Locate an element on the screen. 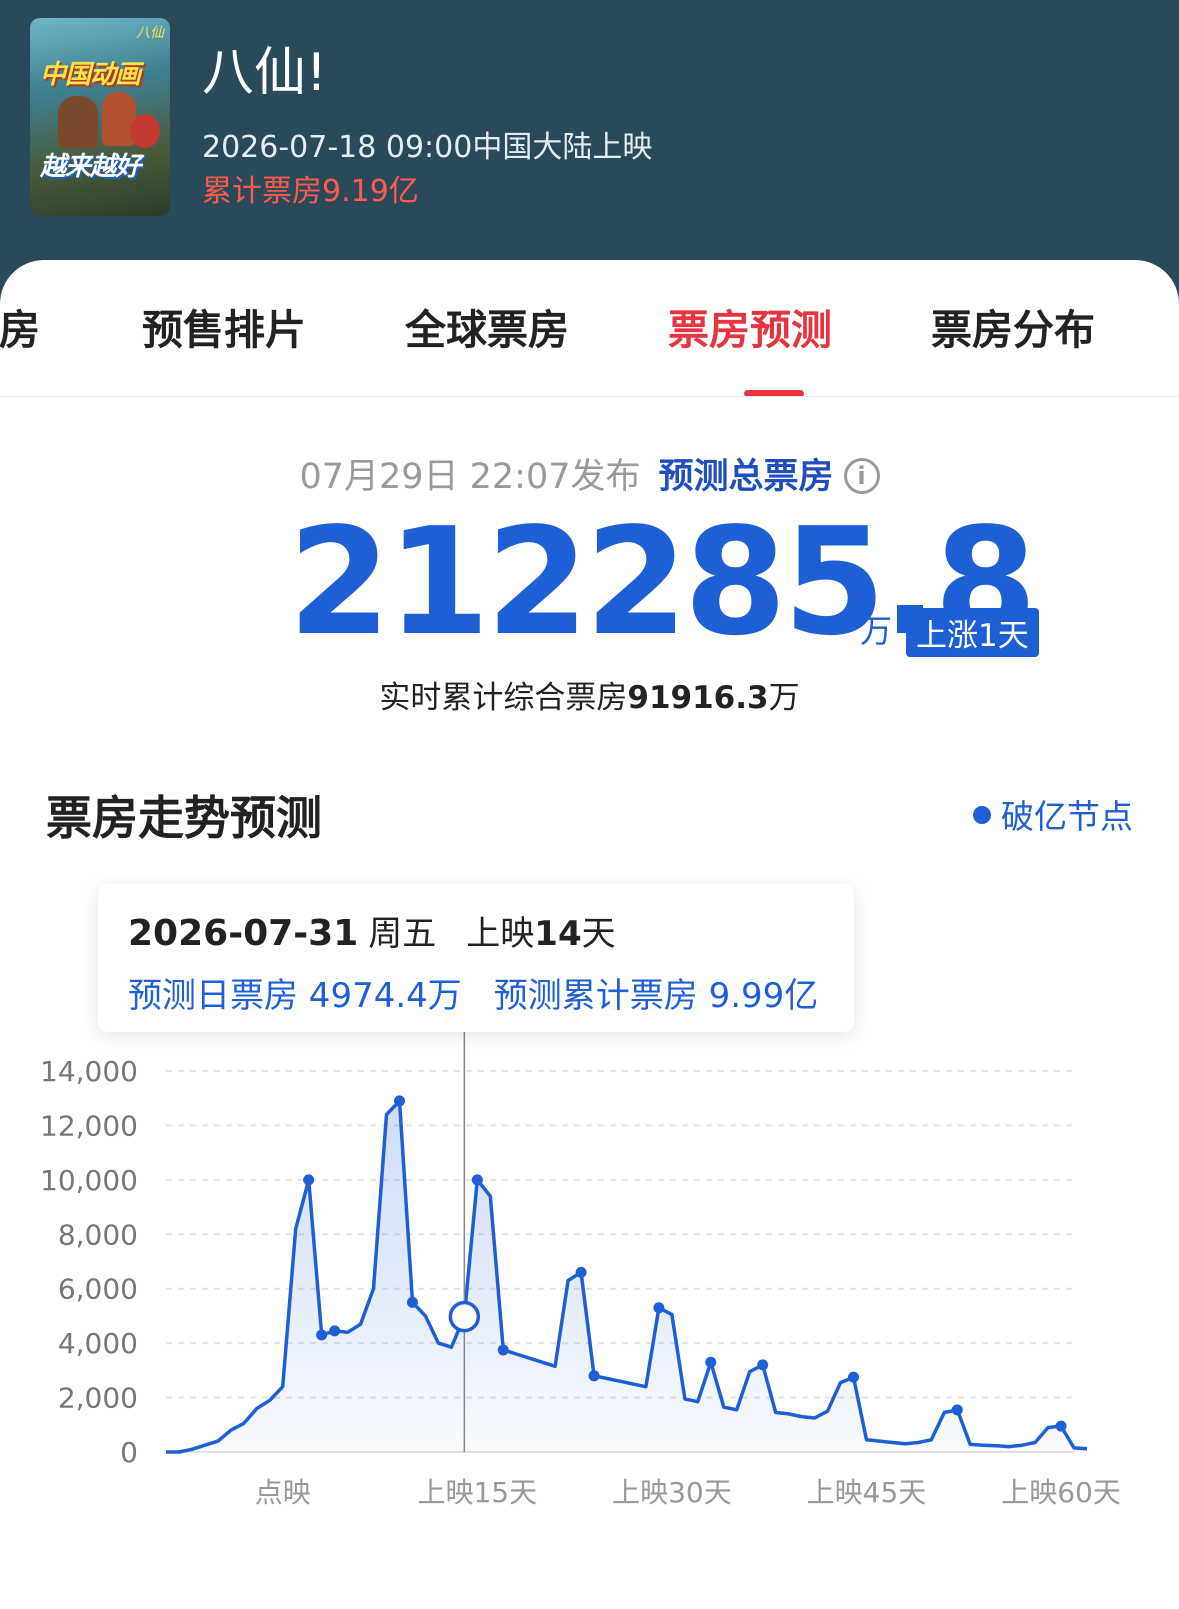  movie-title: 八仙! is located at coordinates (264, 73).